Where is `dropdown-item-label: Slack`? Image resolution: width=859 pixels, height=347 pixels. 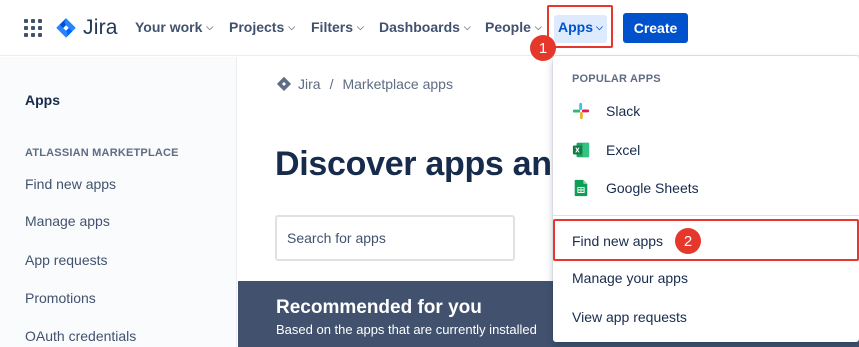
dropdown-item-label: Slack is located at coordinates (623, 111).